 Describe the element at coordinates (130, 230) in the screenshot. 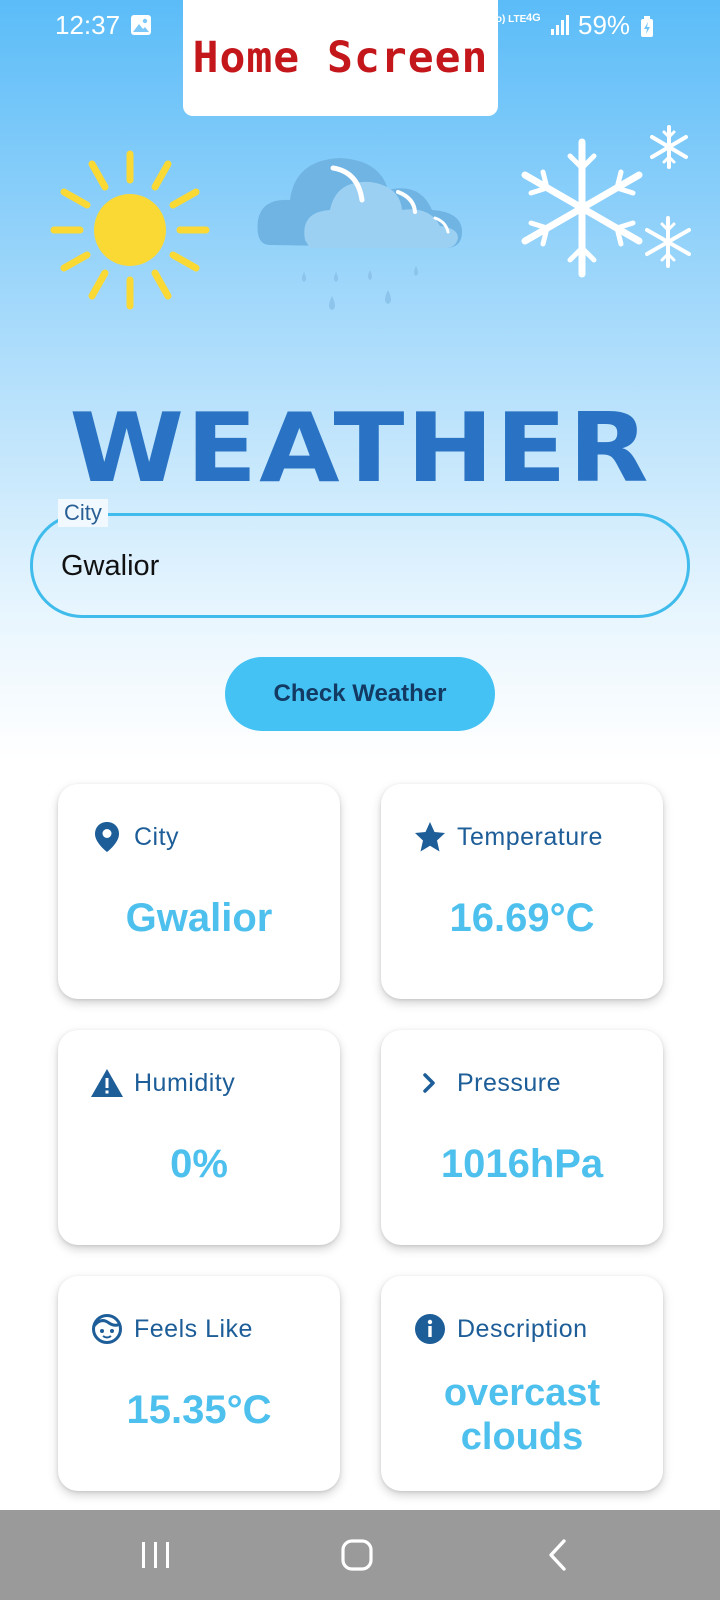

I see `sun-icon` at that location.